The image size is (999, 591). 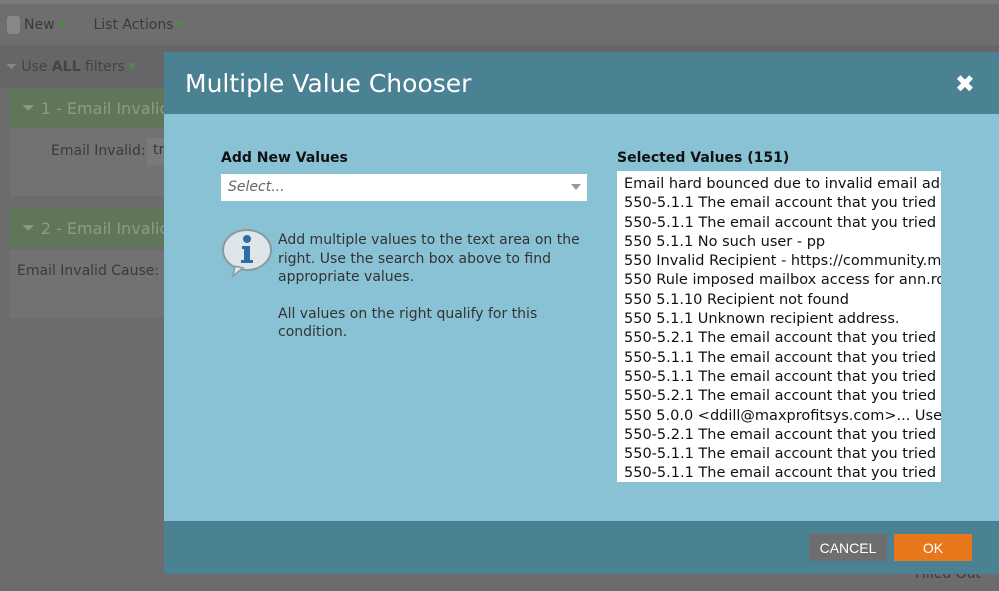 I want to click on filter-2-body, so click(x=90, y=284).